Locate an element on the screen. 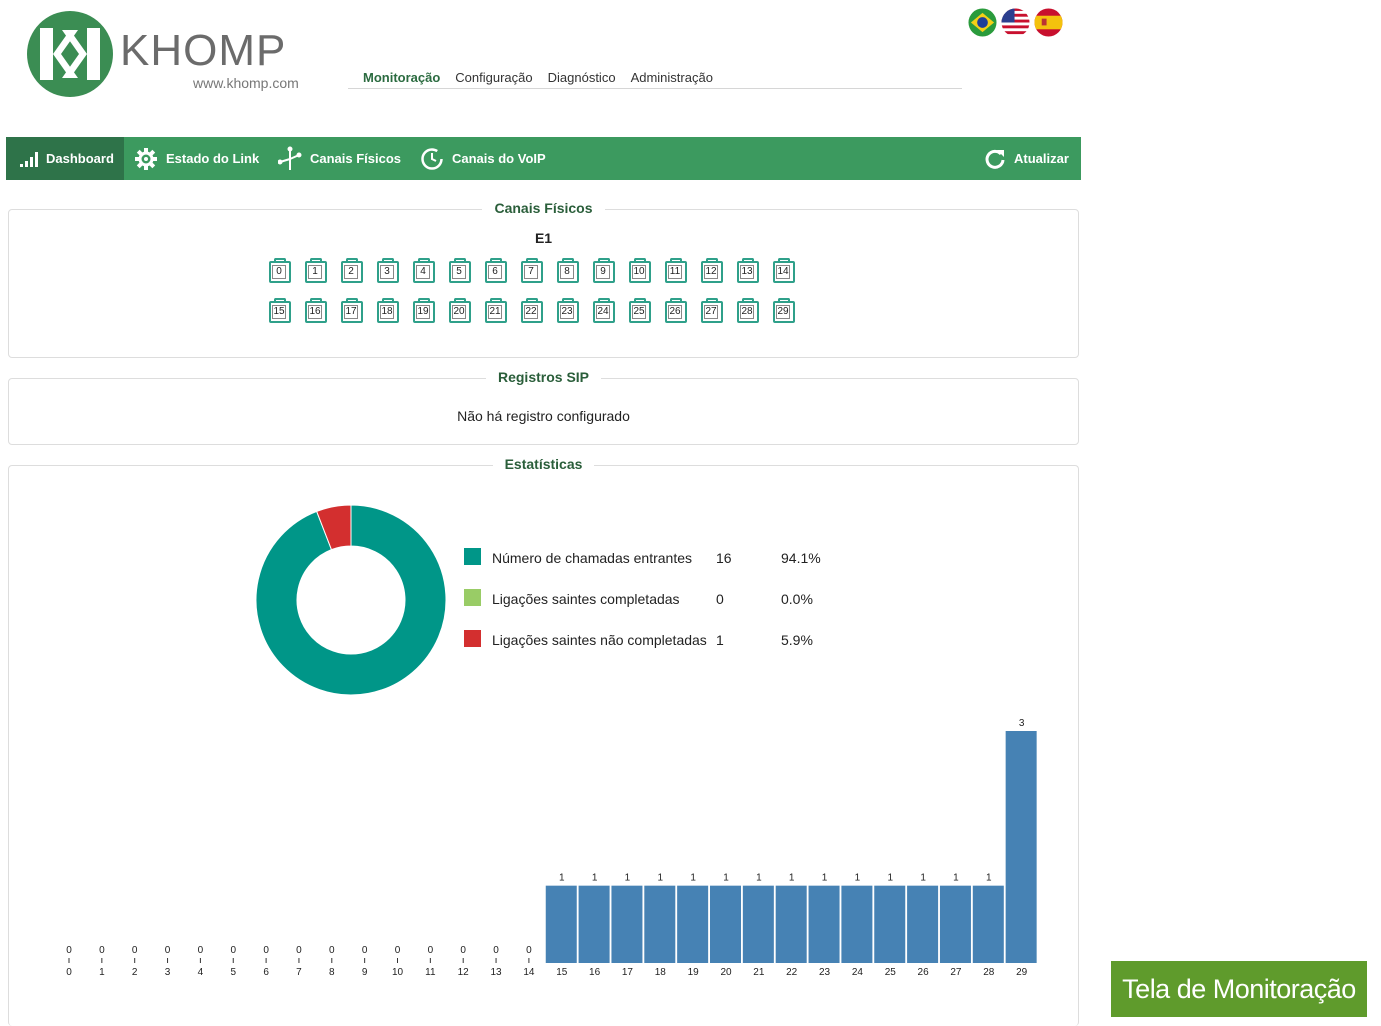 The height and width of the screenshot is (1026, 1381). channel-number: 0 is located at coordinates (279, 272).